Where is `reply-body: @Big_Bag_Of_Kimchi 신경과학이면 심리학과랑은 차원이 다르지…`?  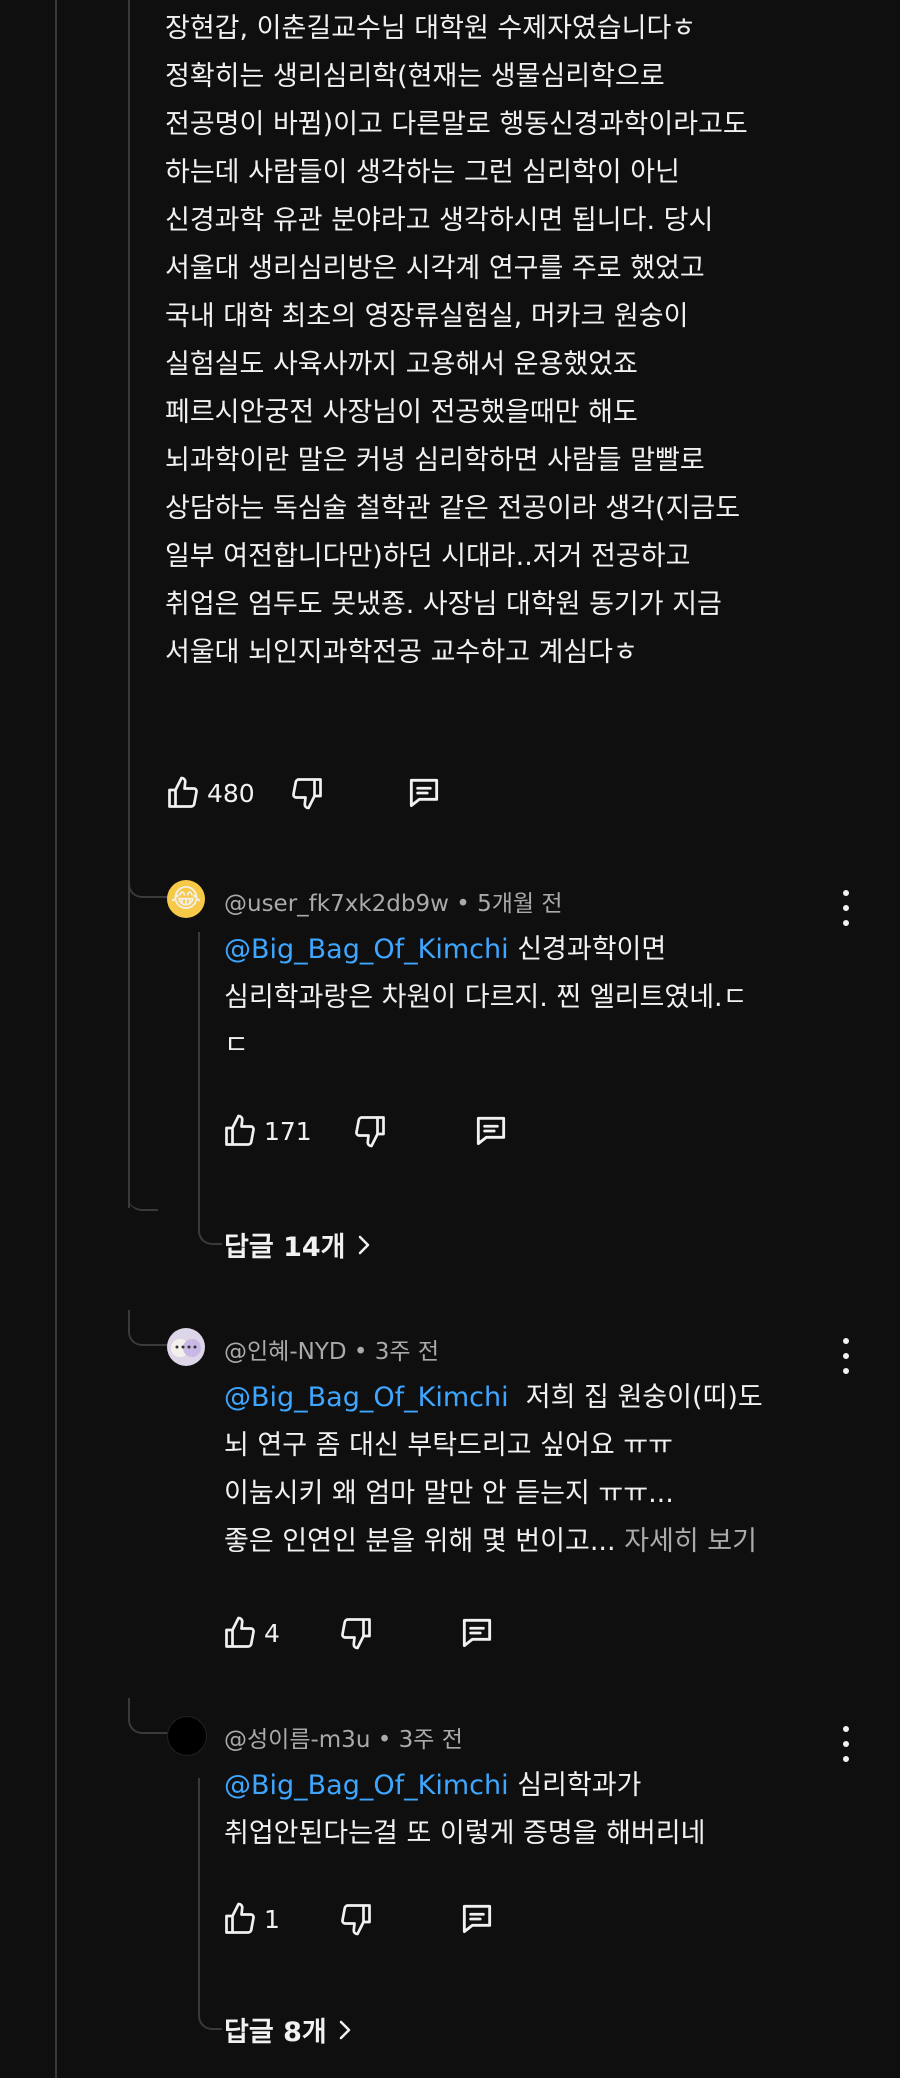
reply-body: @Big_Bag_Of_Kimchi 신경과학이면 심리학과랑은 차원이 다르지… is located at coordinates (485, 998).